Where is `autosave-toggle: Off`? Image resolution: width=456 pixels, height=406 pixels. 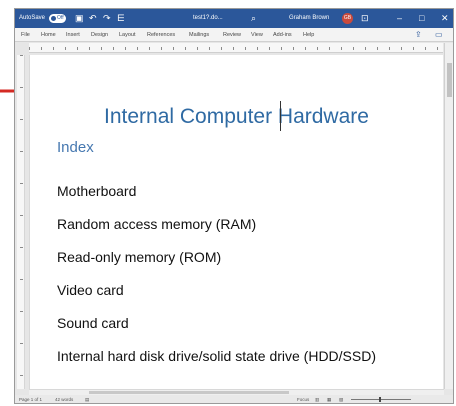
autosave-toggle: Off is located at coordinates (57, 18).